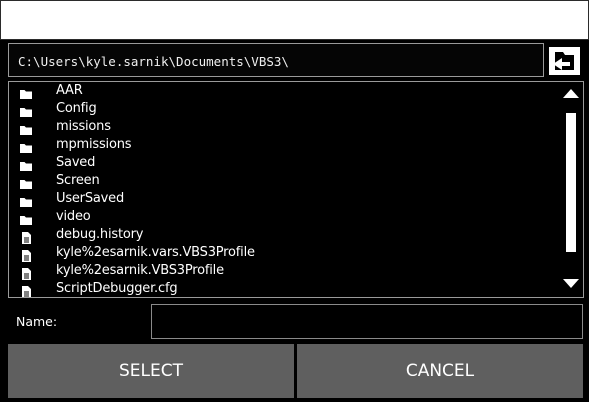 The height and width of the screenshot is (402, 589). Describe the element at coordinates (283, 91) in the screenshot. I see `folder-list-item: AAR` at that location.